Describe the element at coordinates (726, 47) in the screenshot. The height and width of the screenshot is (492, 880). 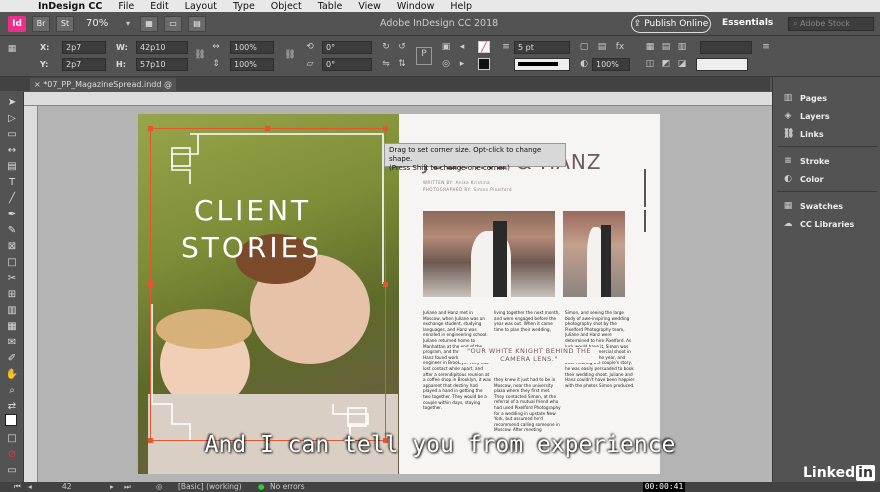
I see `object-style-field` at that location.